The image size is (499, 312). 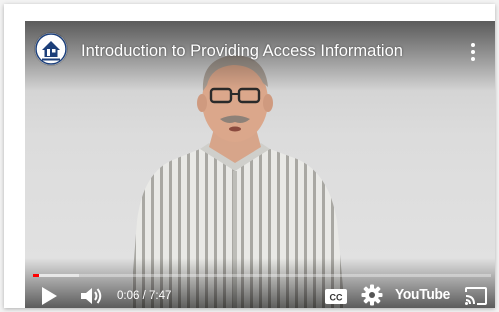 I want to click on volume-button, so click(x=92, y=296).